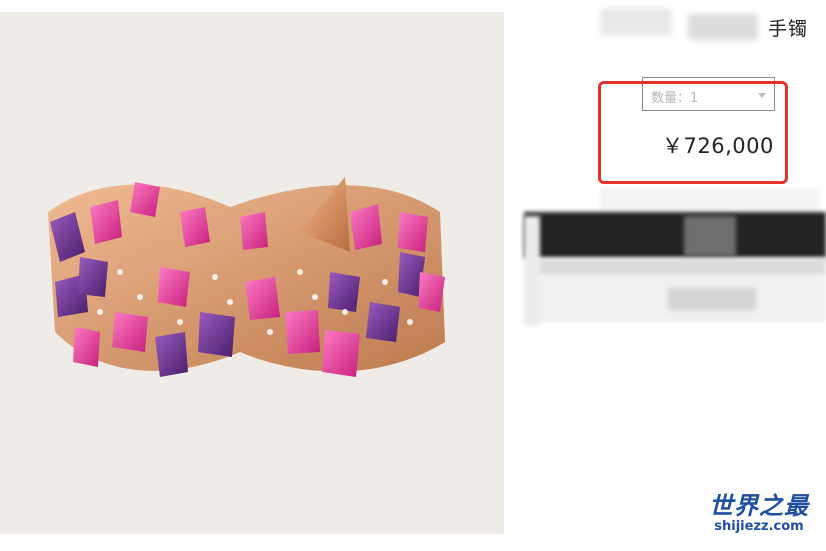 This screenshot has height=551, width=826. What do you see at coordinates (759, 506) in the screenshot?
I see `watermark-main: 世界之最` at bounding box center [759, 506].